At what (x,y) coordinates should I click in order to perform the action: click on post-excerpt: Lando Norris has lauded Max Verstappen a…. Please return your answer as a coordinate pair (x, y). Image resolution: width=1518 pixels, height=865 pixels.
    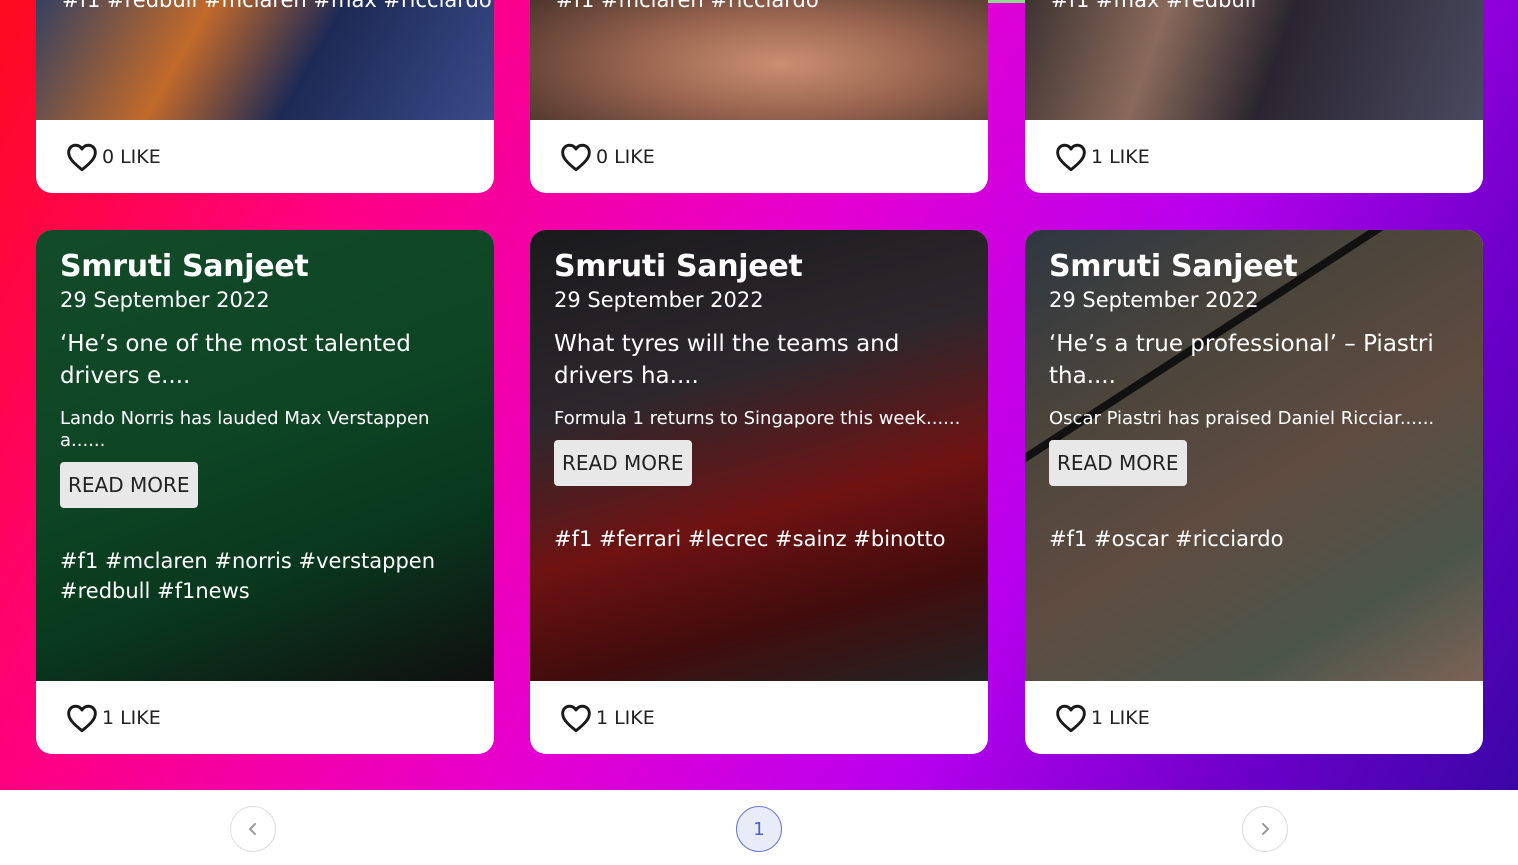
    Looking at the image, I should click on (245, 429).